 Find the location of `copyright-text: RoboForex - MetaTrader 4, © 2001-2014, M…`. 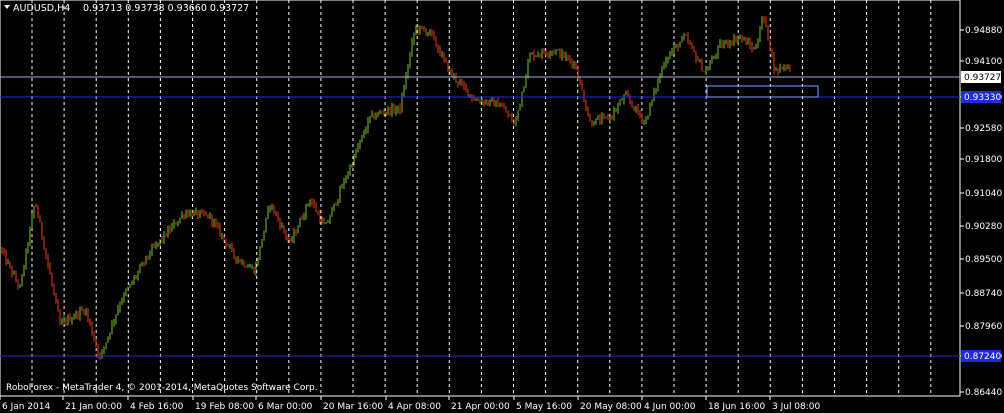

copyright-text: RoboForex - MetaTrader 4, © 2001-2014, M… is located at coordinates (162, 388).